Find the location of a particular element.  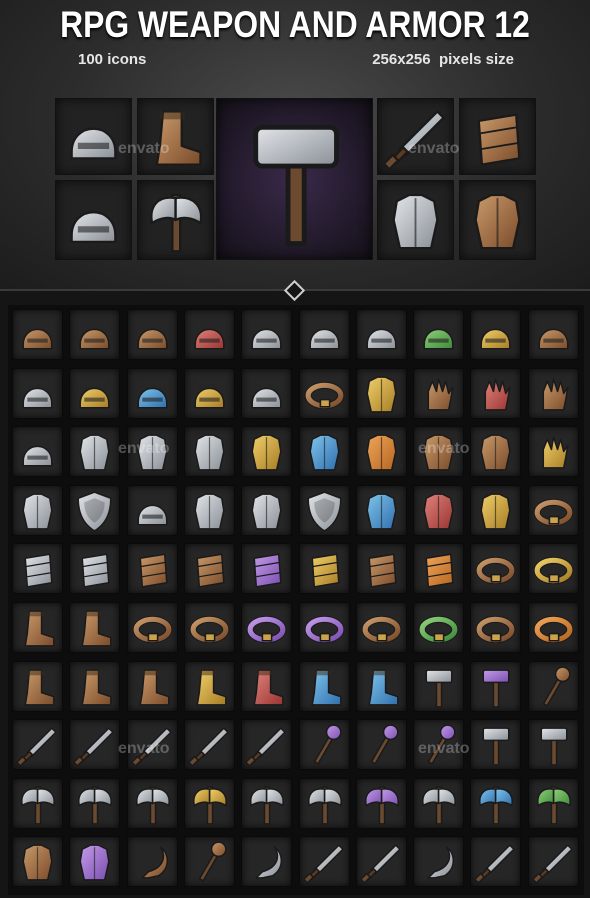

crescent-axe-icon is located at coordinates (439, 803).